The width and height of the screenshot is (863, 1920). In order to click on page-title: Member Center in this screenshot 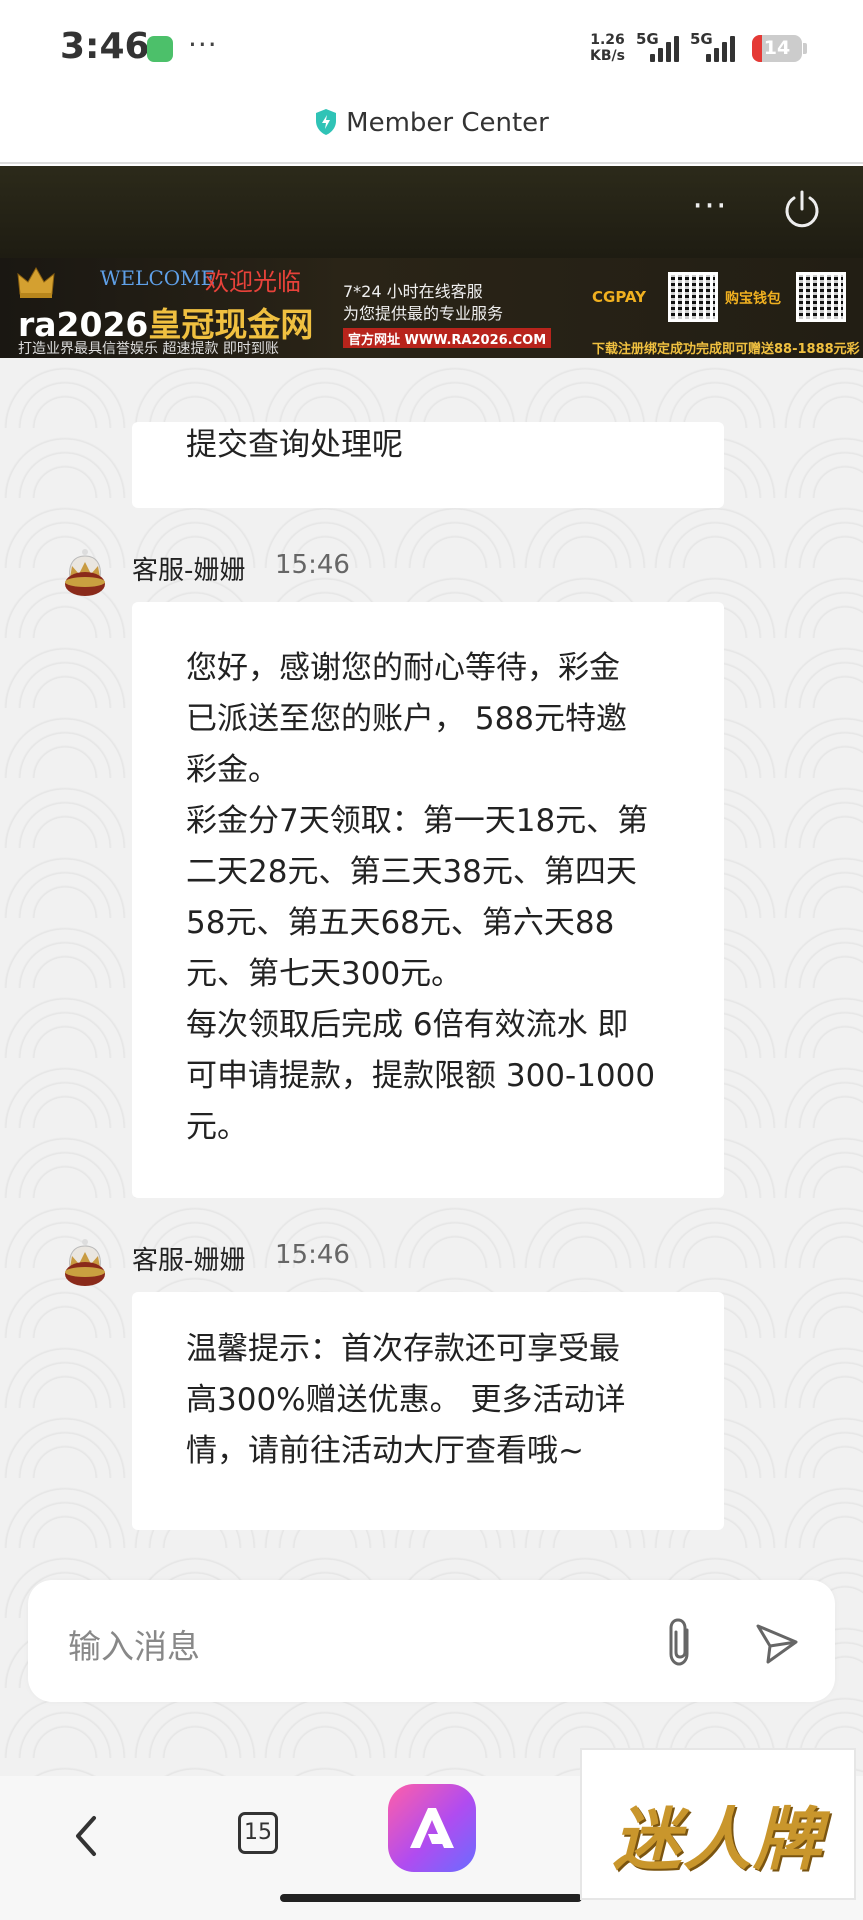, I will do `click(447, 123)`.